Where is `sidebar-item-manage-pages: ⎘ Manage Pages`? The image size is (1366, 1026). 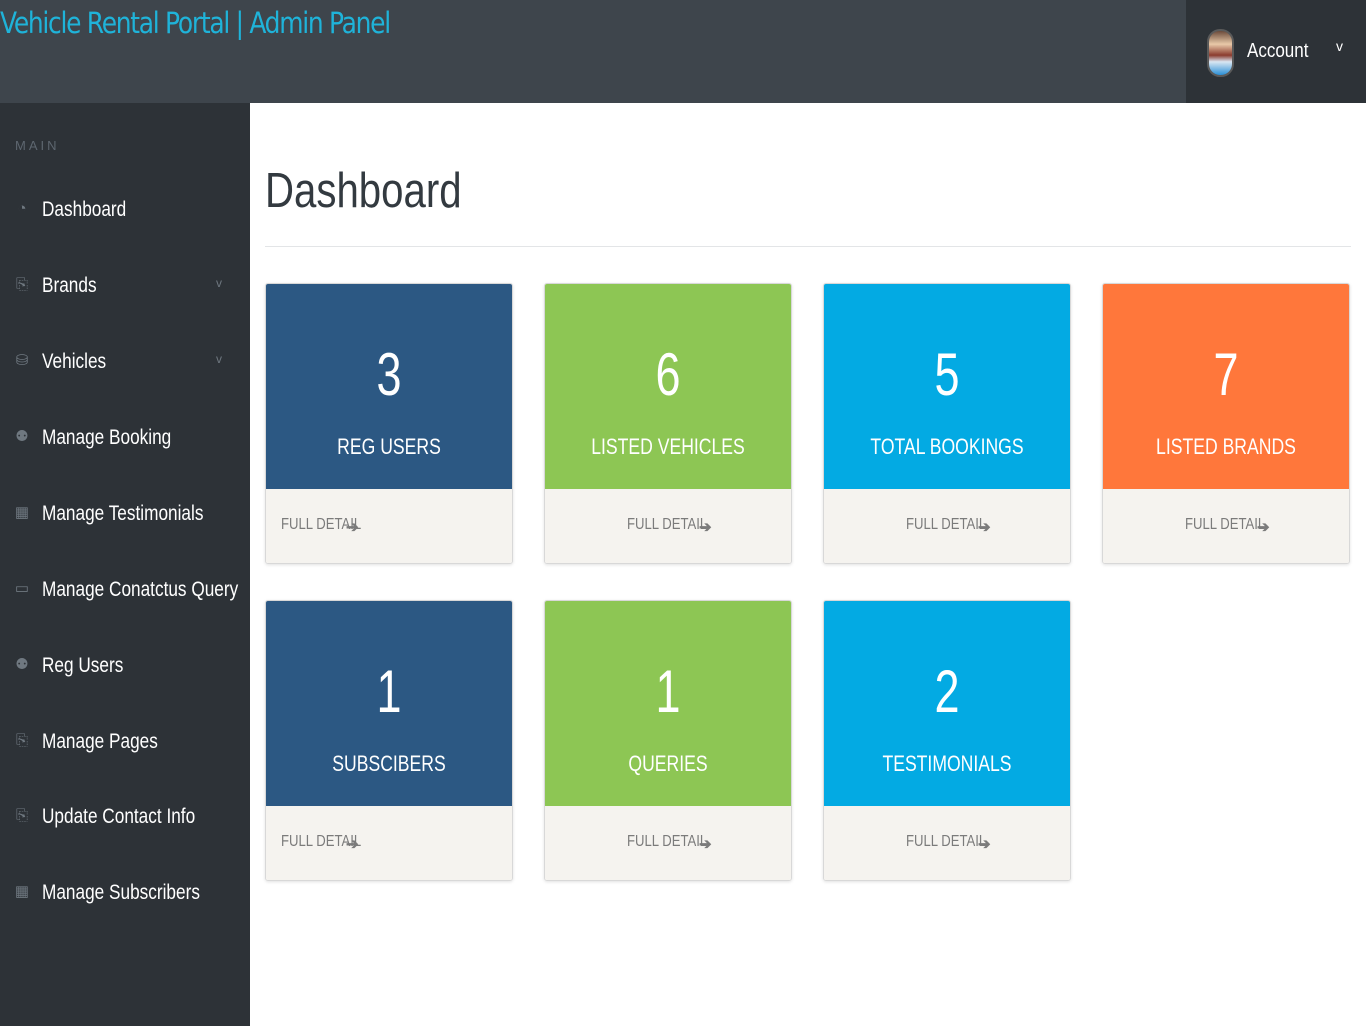 sidebar-item-manage-pages: ⎘ Manage Pages is located at coordinates (125, 743).